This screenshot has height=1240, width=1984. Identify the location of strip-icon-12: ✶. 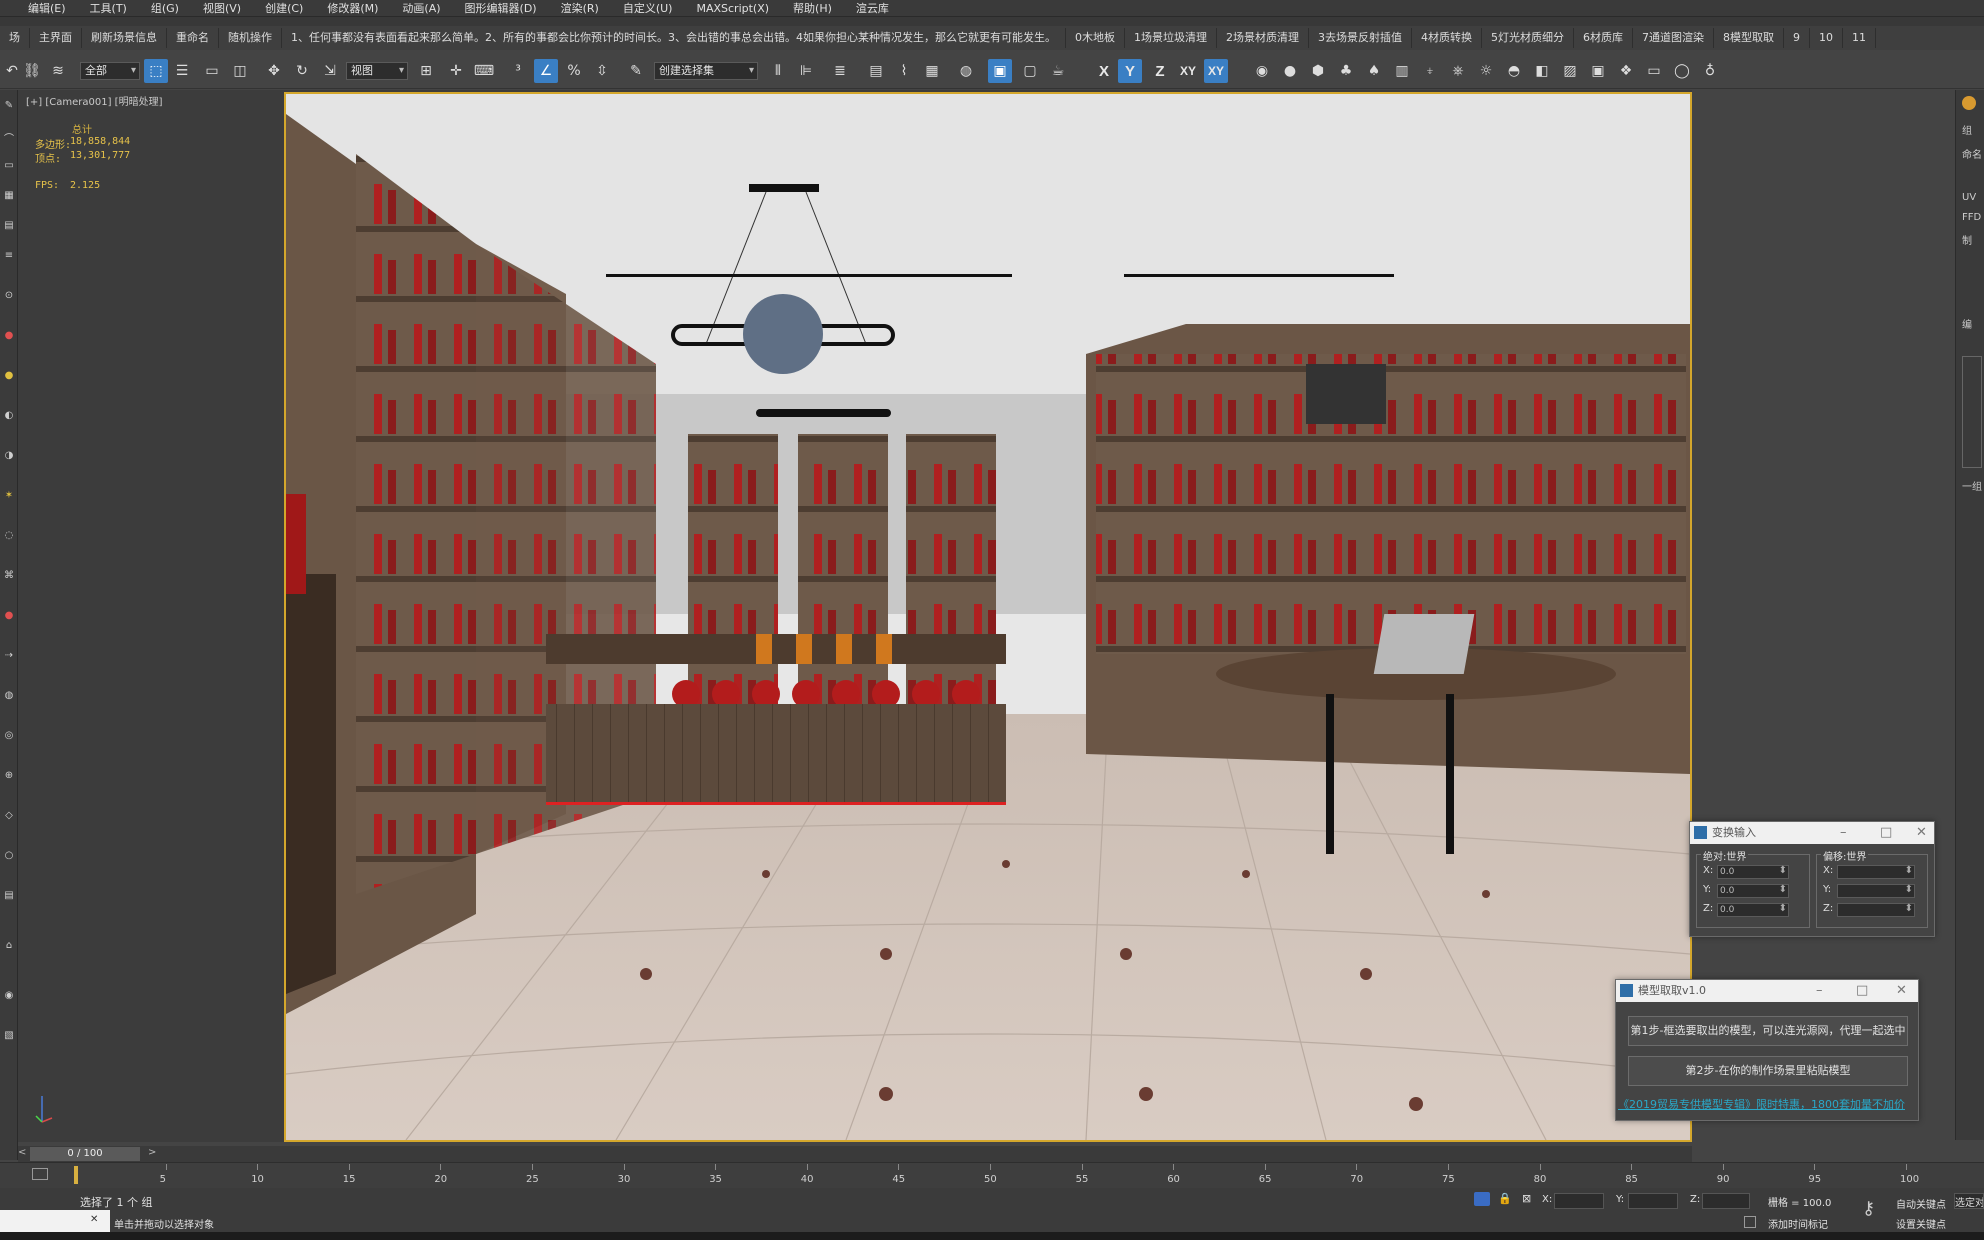
(9, 496).